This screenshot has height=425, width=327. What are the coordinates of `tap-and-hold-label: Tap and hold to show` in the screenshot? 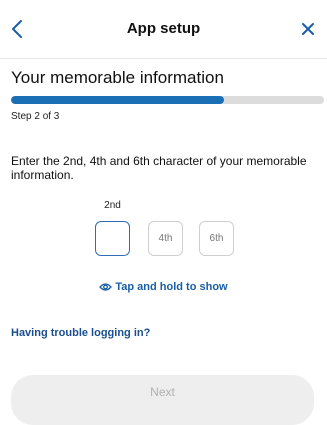 It's located at (171, 287).